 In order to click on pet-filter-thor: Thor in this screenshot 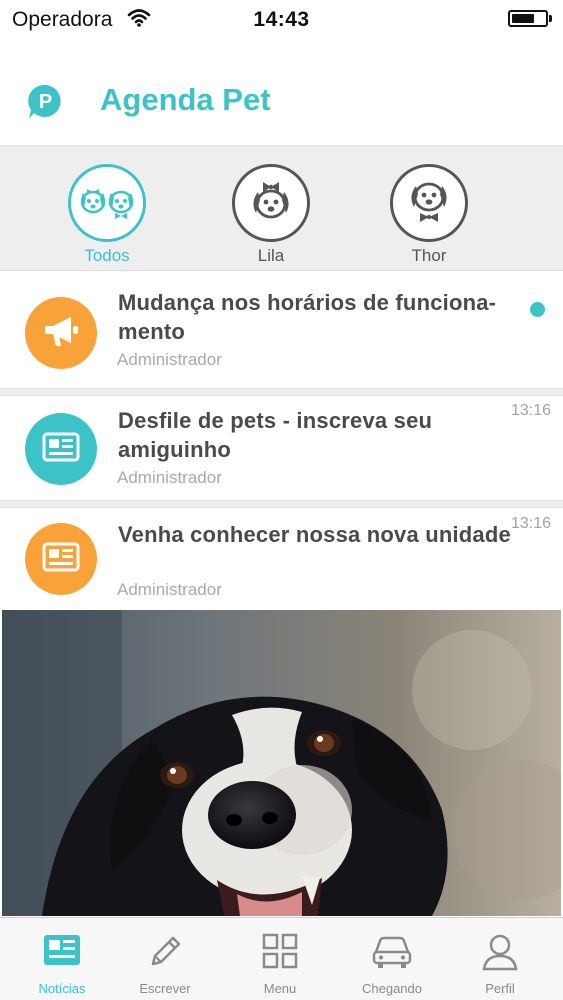, I will do `click(429, 215)`.